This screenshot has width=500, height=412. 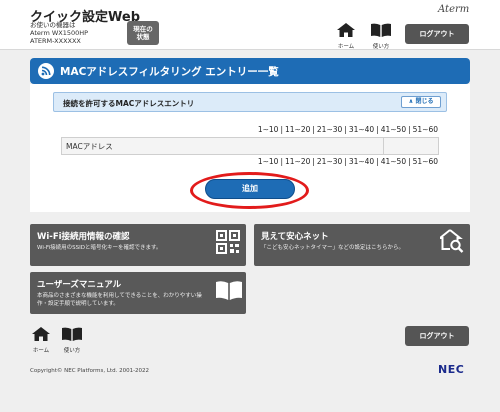 What do you see at coordinates (169, 72) in the screenshot?
I see `page-title: MACアドレスフィルタリング エントリー一覧` at bounding box center [169, 72].